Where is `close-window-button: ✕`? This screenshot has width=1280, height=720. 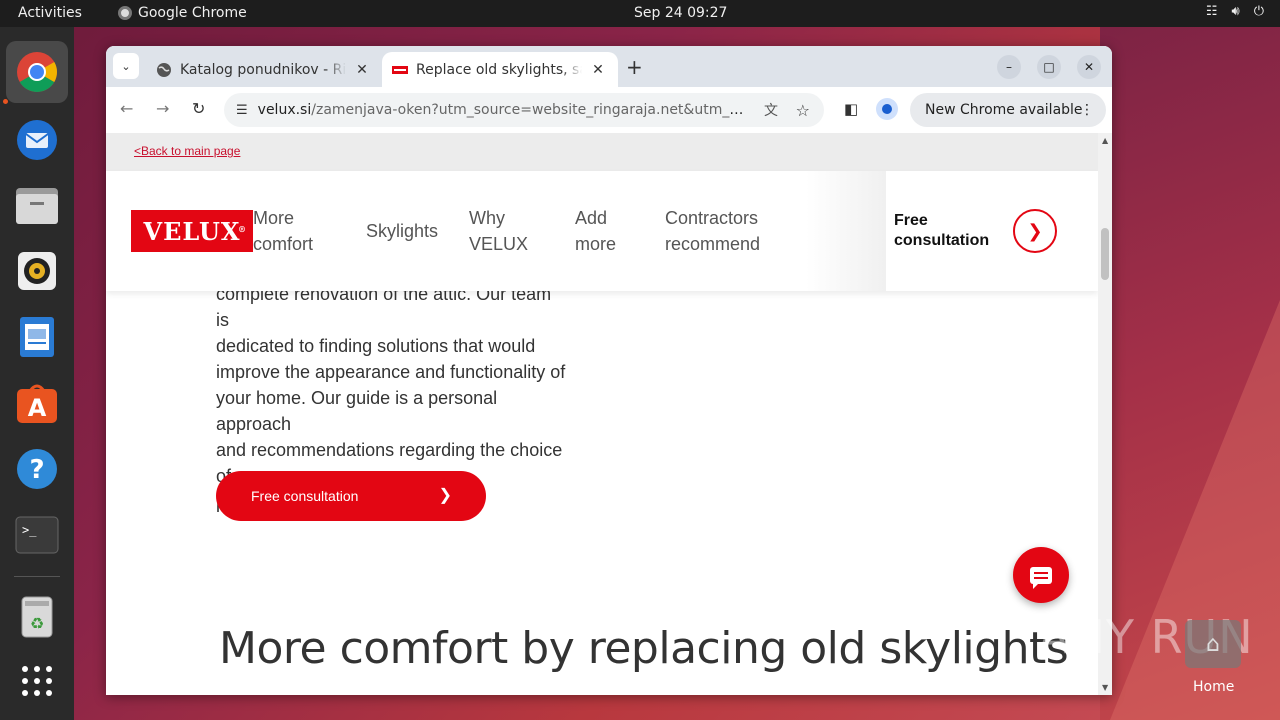
close-window-button: ✕ is located at coordinates (1089, 67).